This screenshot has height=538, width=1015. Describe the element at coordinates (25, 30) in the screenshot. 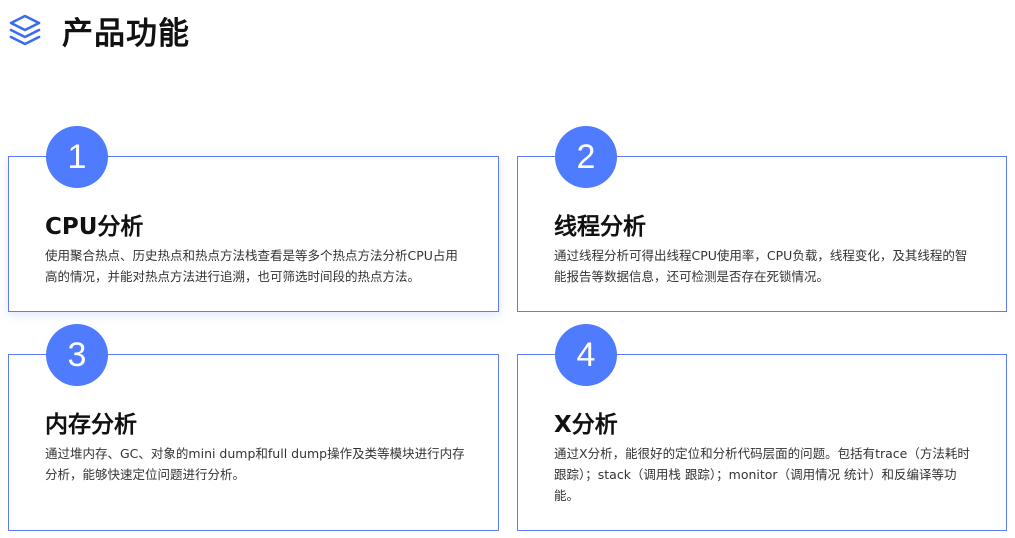

I see `layers-icon` at that location.